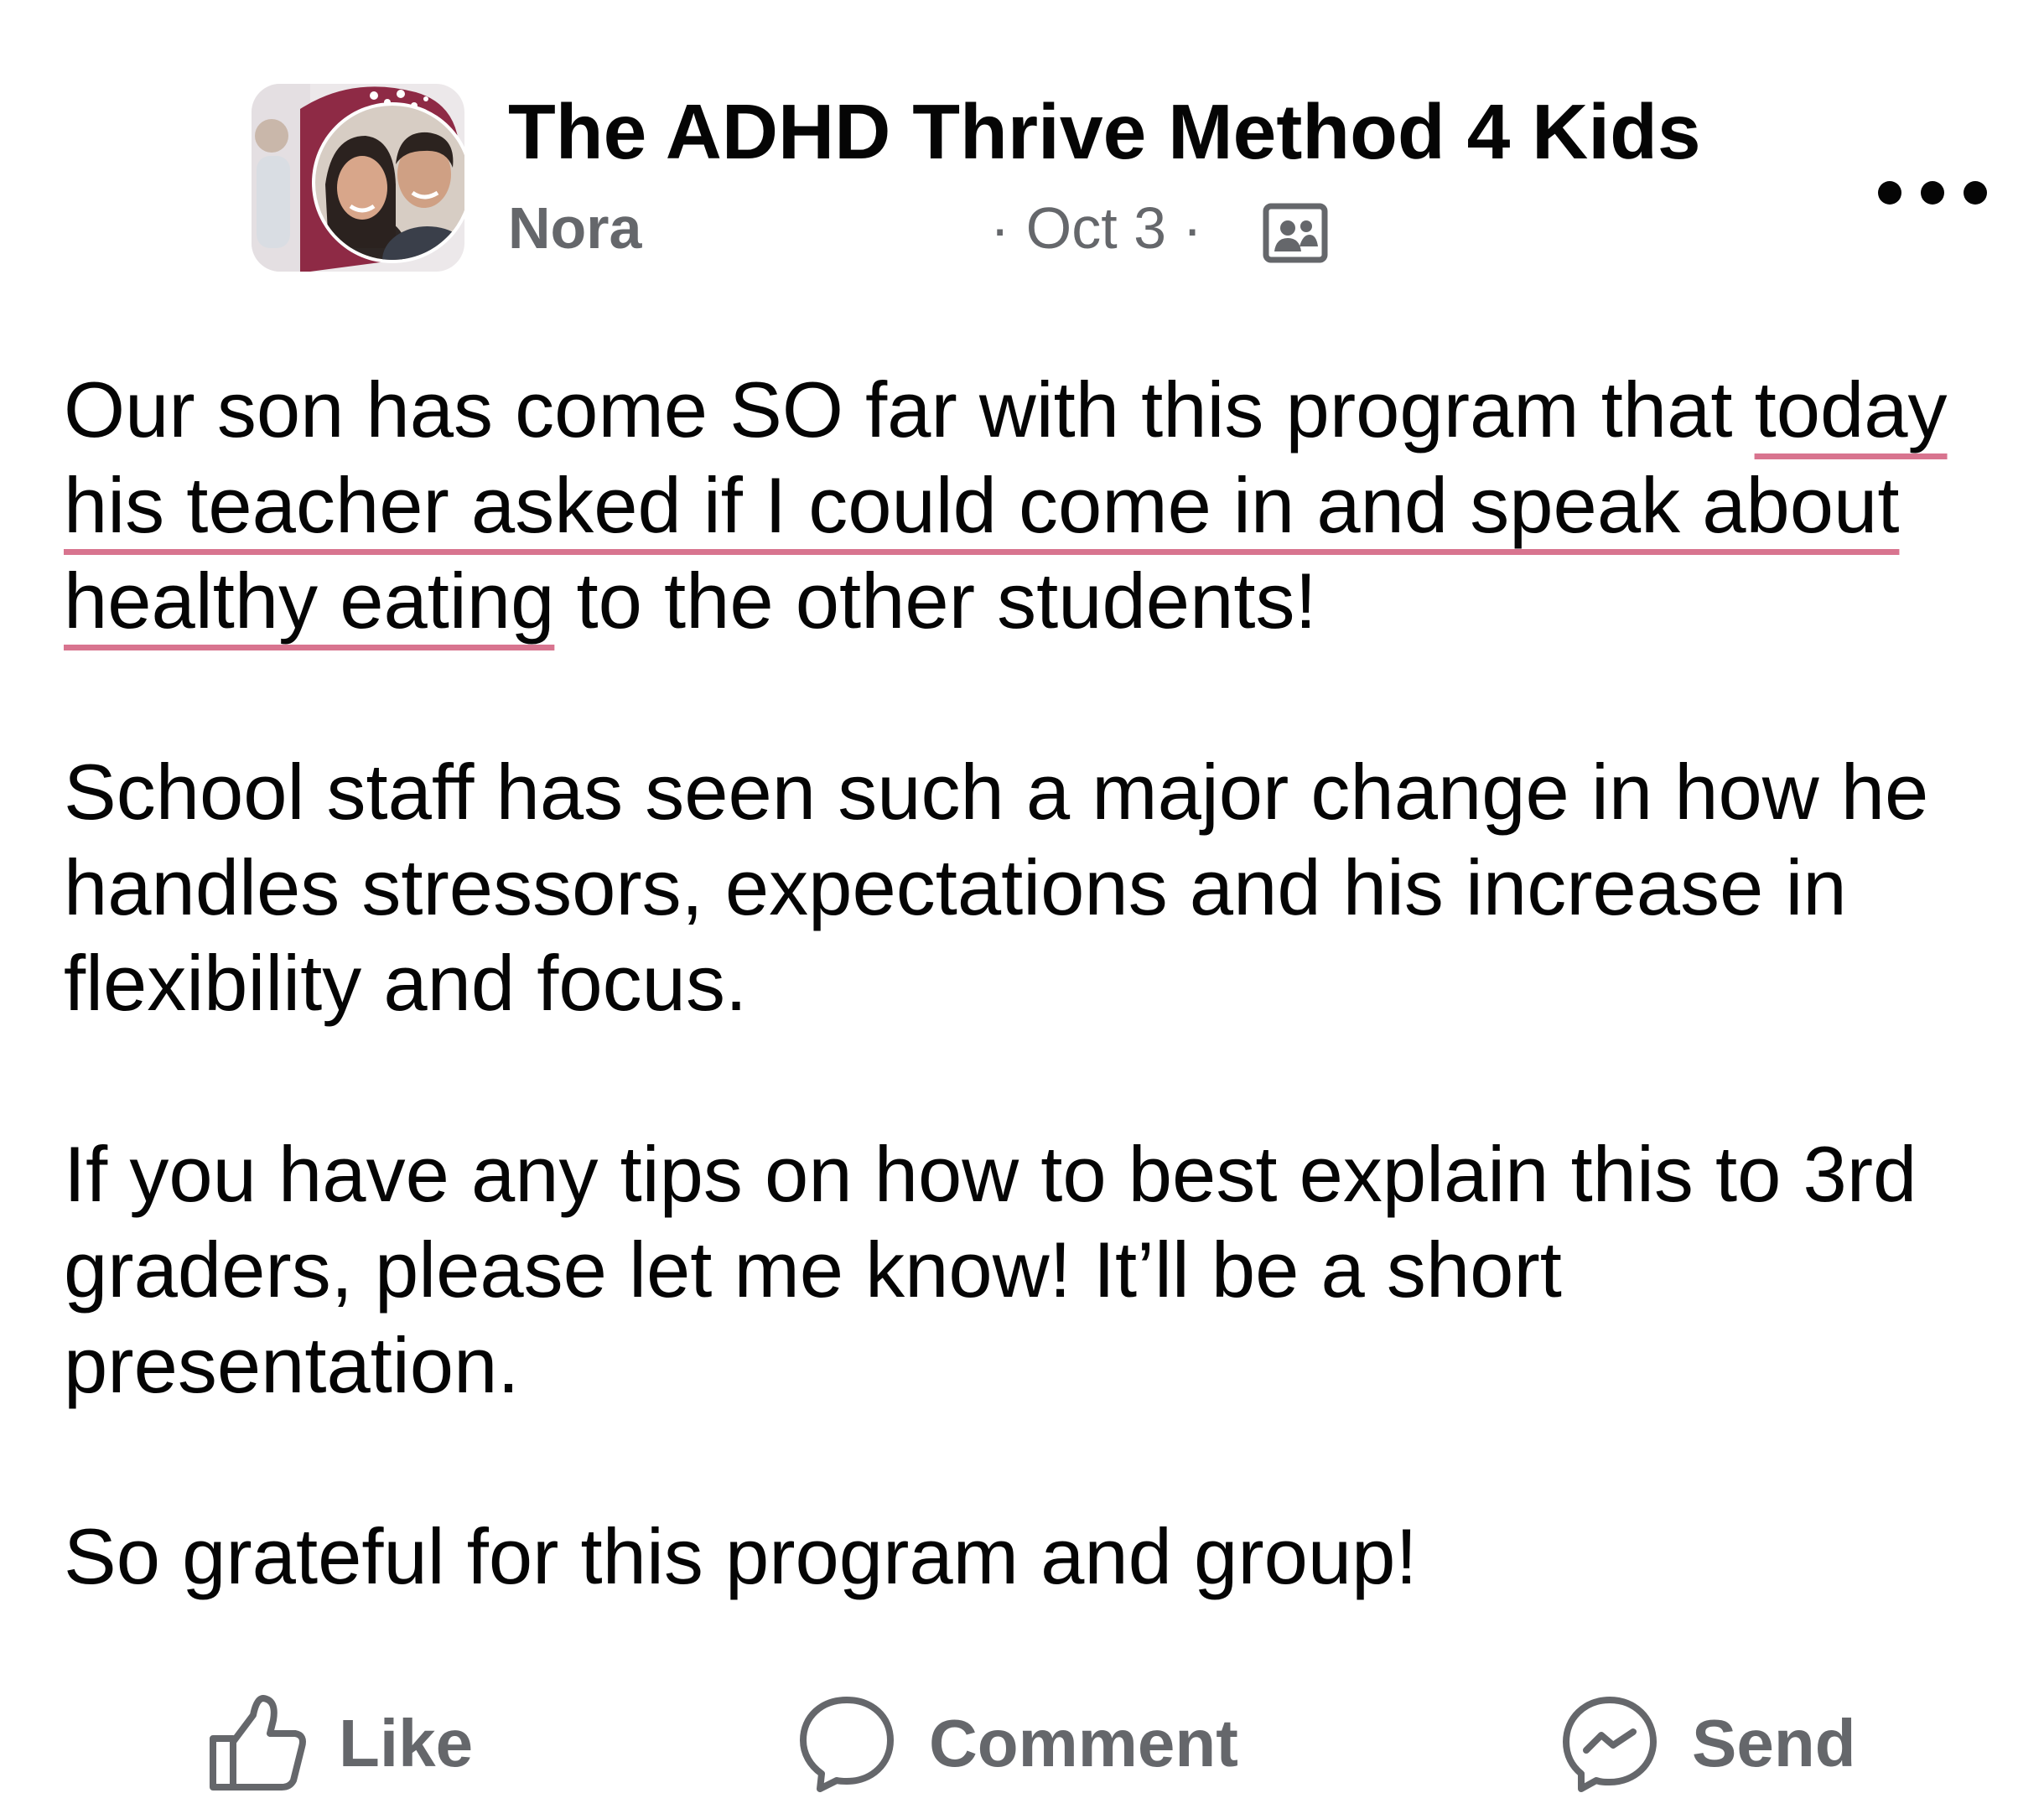 Image resolution: width=2044 pixels, height=1819 pixels. I want to click on group-avatar-image, so click(358, 178).